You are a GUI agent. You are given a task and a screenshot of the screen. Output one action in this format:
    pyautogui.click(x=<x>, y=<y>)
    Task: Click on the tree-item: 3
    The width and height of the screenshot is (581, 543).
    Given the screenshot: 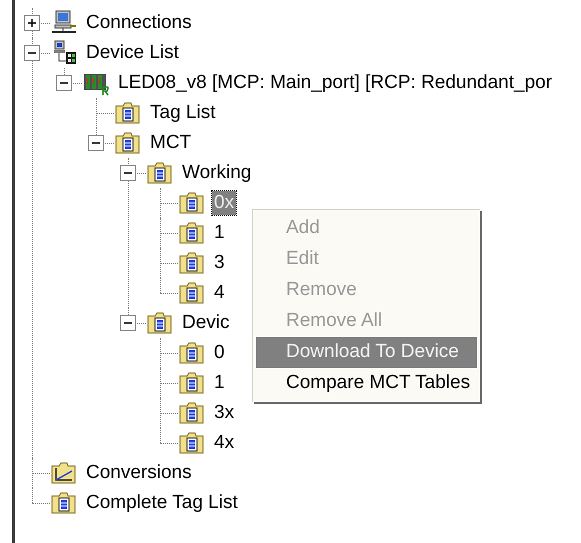 What is the action you would take?
    pyautogui.click(x=219, y=263)
    